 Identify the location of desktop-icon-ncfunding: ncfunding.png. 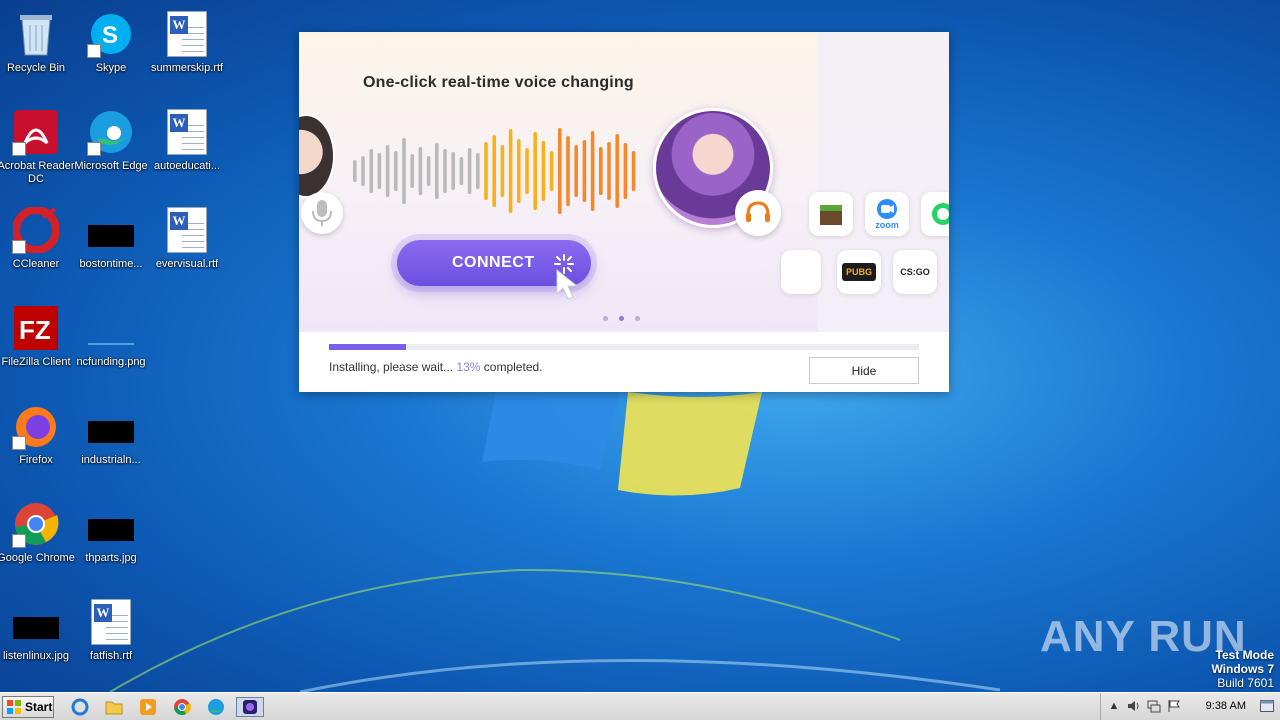
(111, 344).